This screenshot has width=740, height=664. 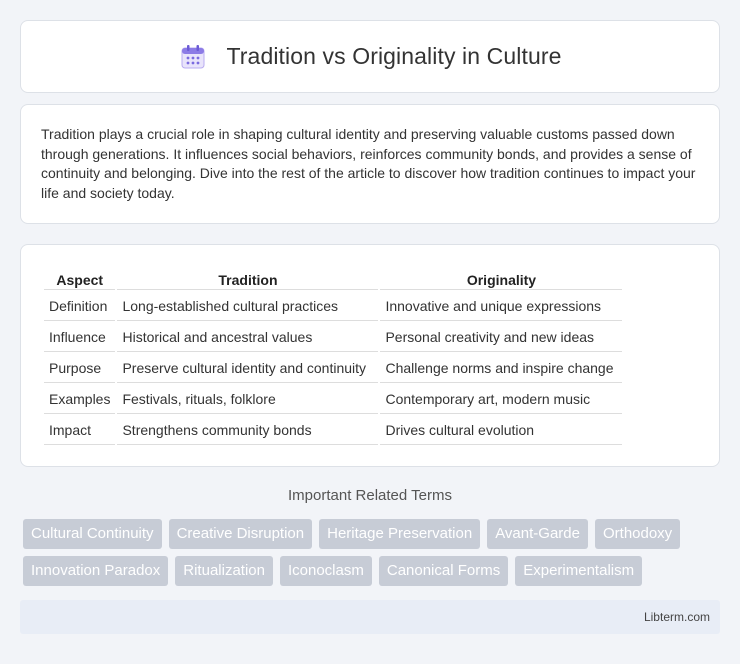 I want to click on table-cell: Challenge norms and inspire change, so click(x=501, y=368).